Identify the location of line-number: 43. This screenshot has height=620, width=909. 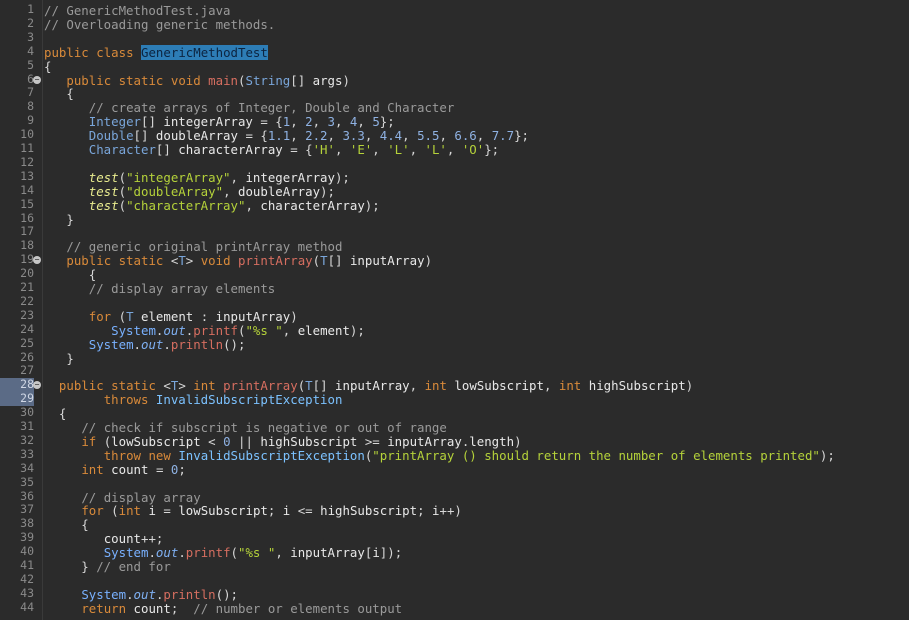
(27, 592).